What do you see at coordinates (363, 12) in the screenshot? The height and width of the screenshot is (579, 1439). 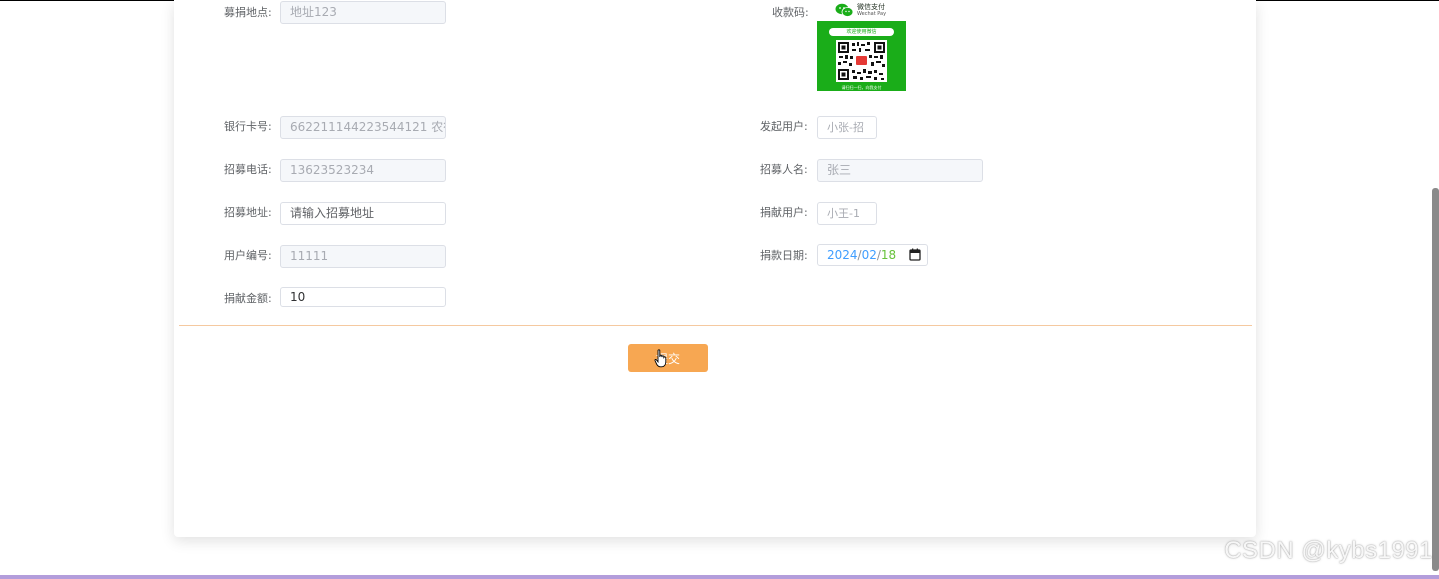 I see `donation-location-field: 地址123` at bounding box center [363, 12].